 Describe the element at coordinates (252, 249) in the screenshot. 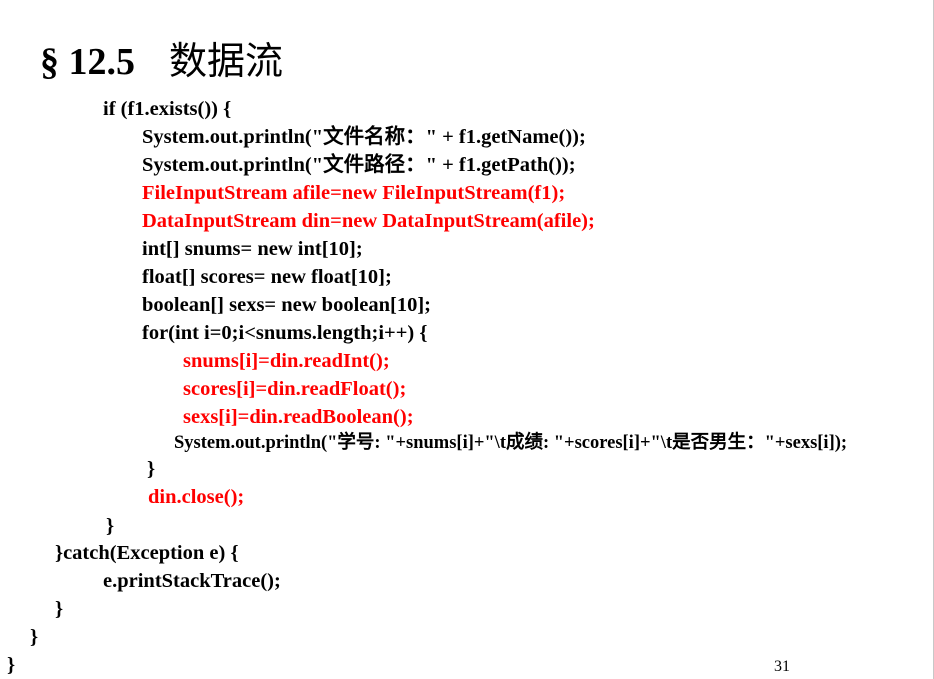

I see `code-line-snums: int[] snums= new int[10];` at that location.